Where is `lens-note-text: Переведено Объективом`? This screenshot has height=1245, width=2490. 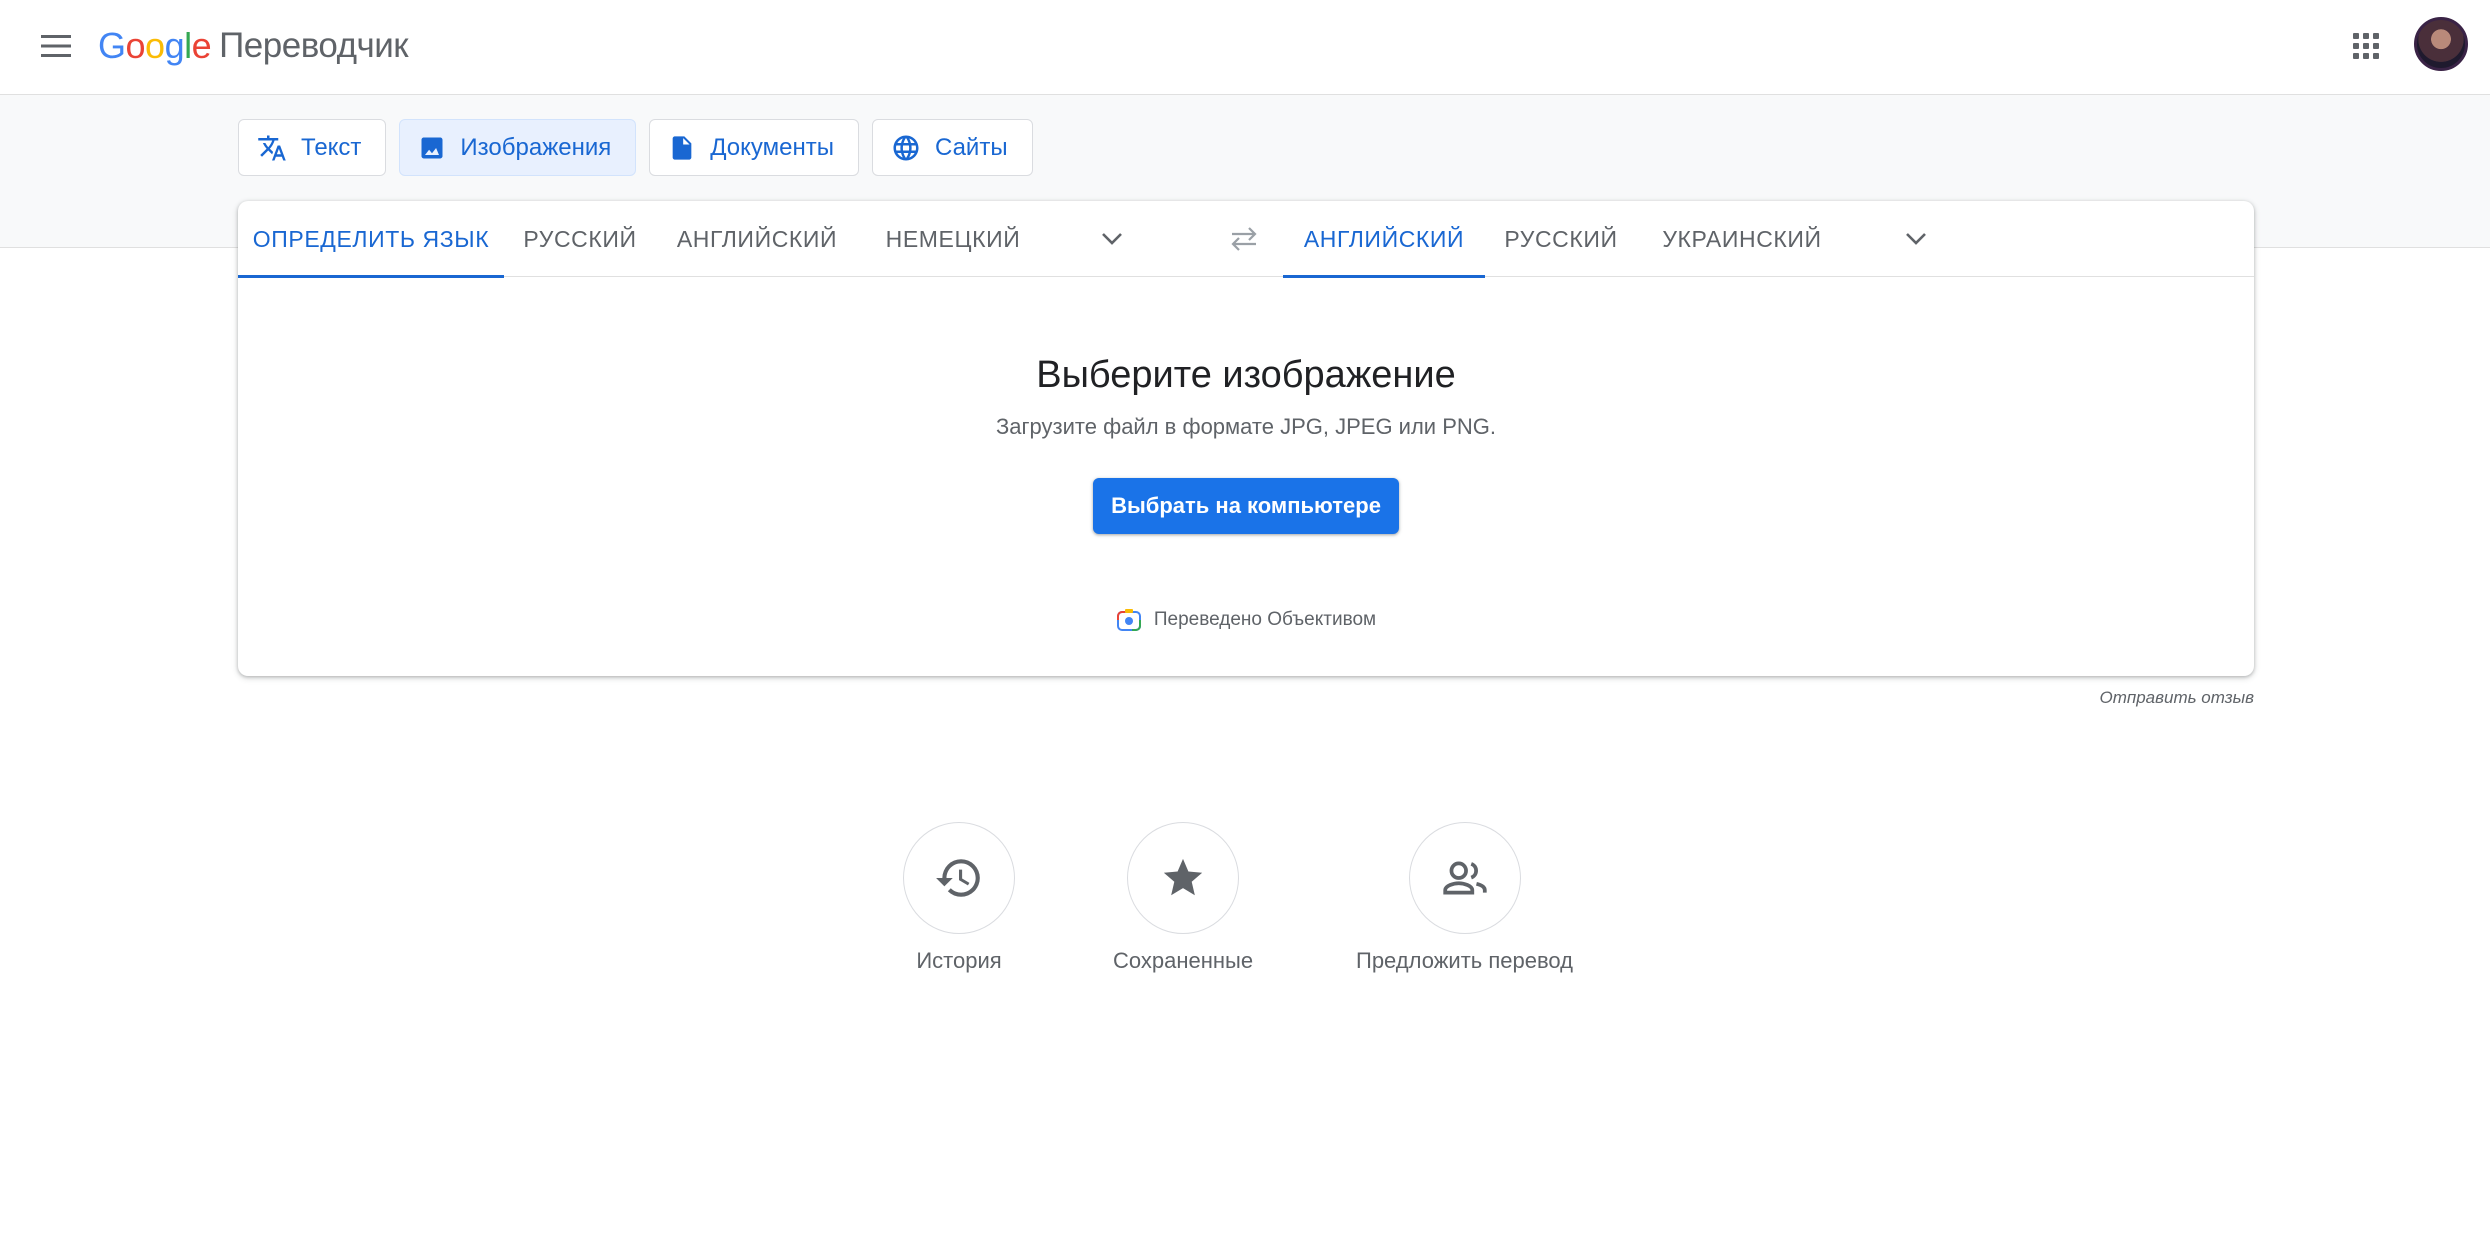 lens-note-text: Переведено Объективом is located at coordinates (1265, 619).